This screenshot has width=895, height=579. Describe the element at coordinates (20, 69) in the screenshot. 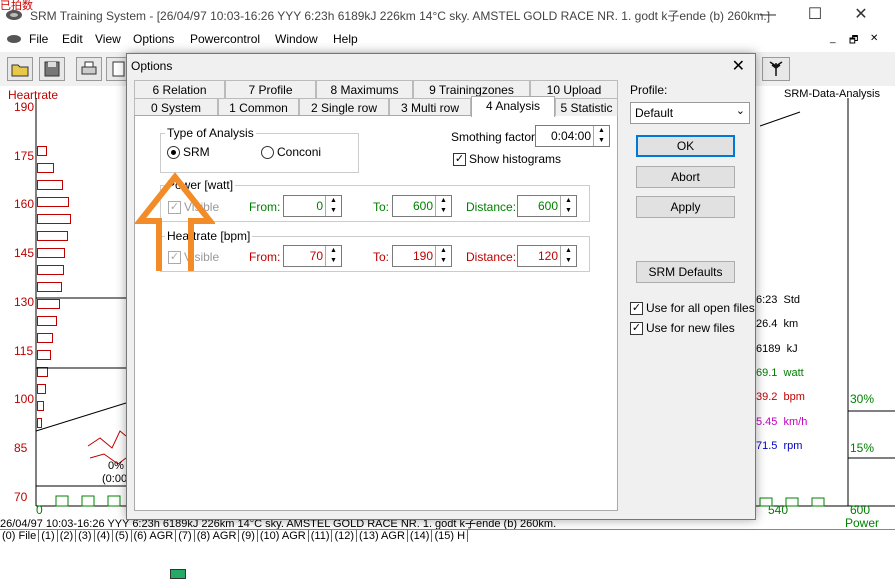

I see `open-folder-button` at that location.